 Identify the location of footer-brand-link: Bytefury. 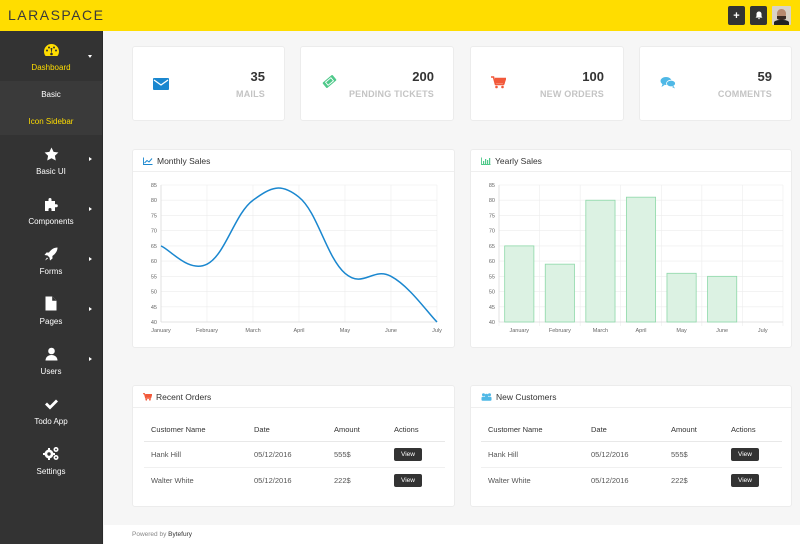
(180, 534).